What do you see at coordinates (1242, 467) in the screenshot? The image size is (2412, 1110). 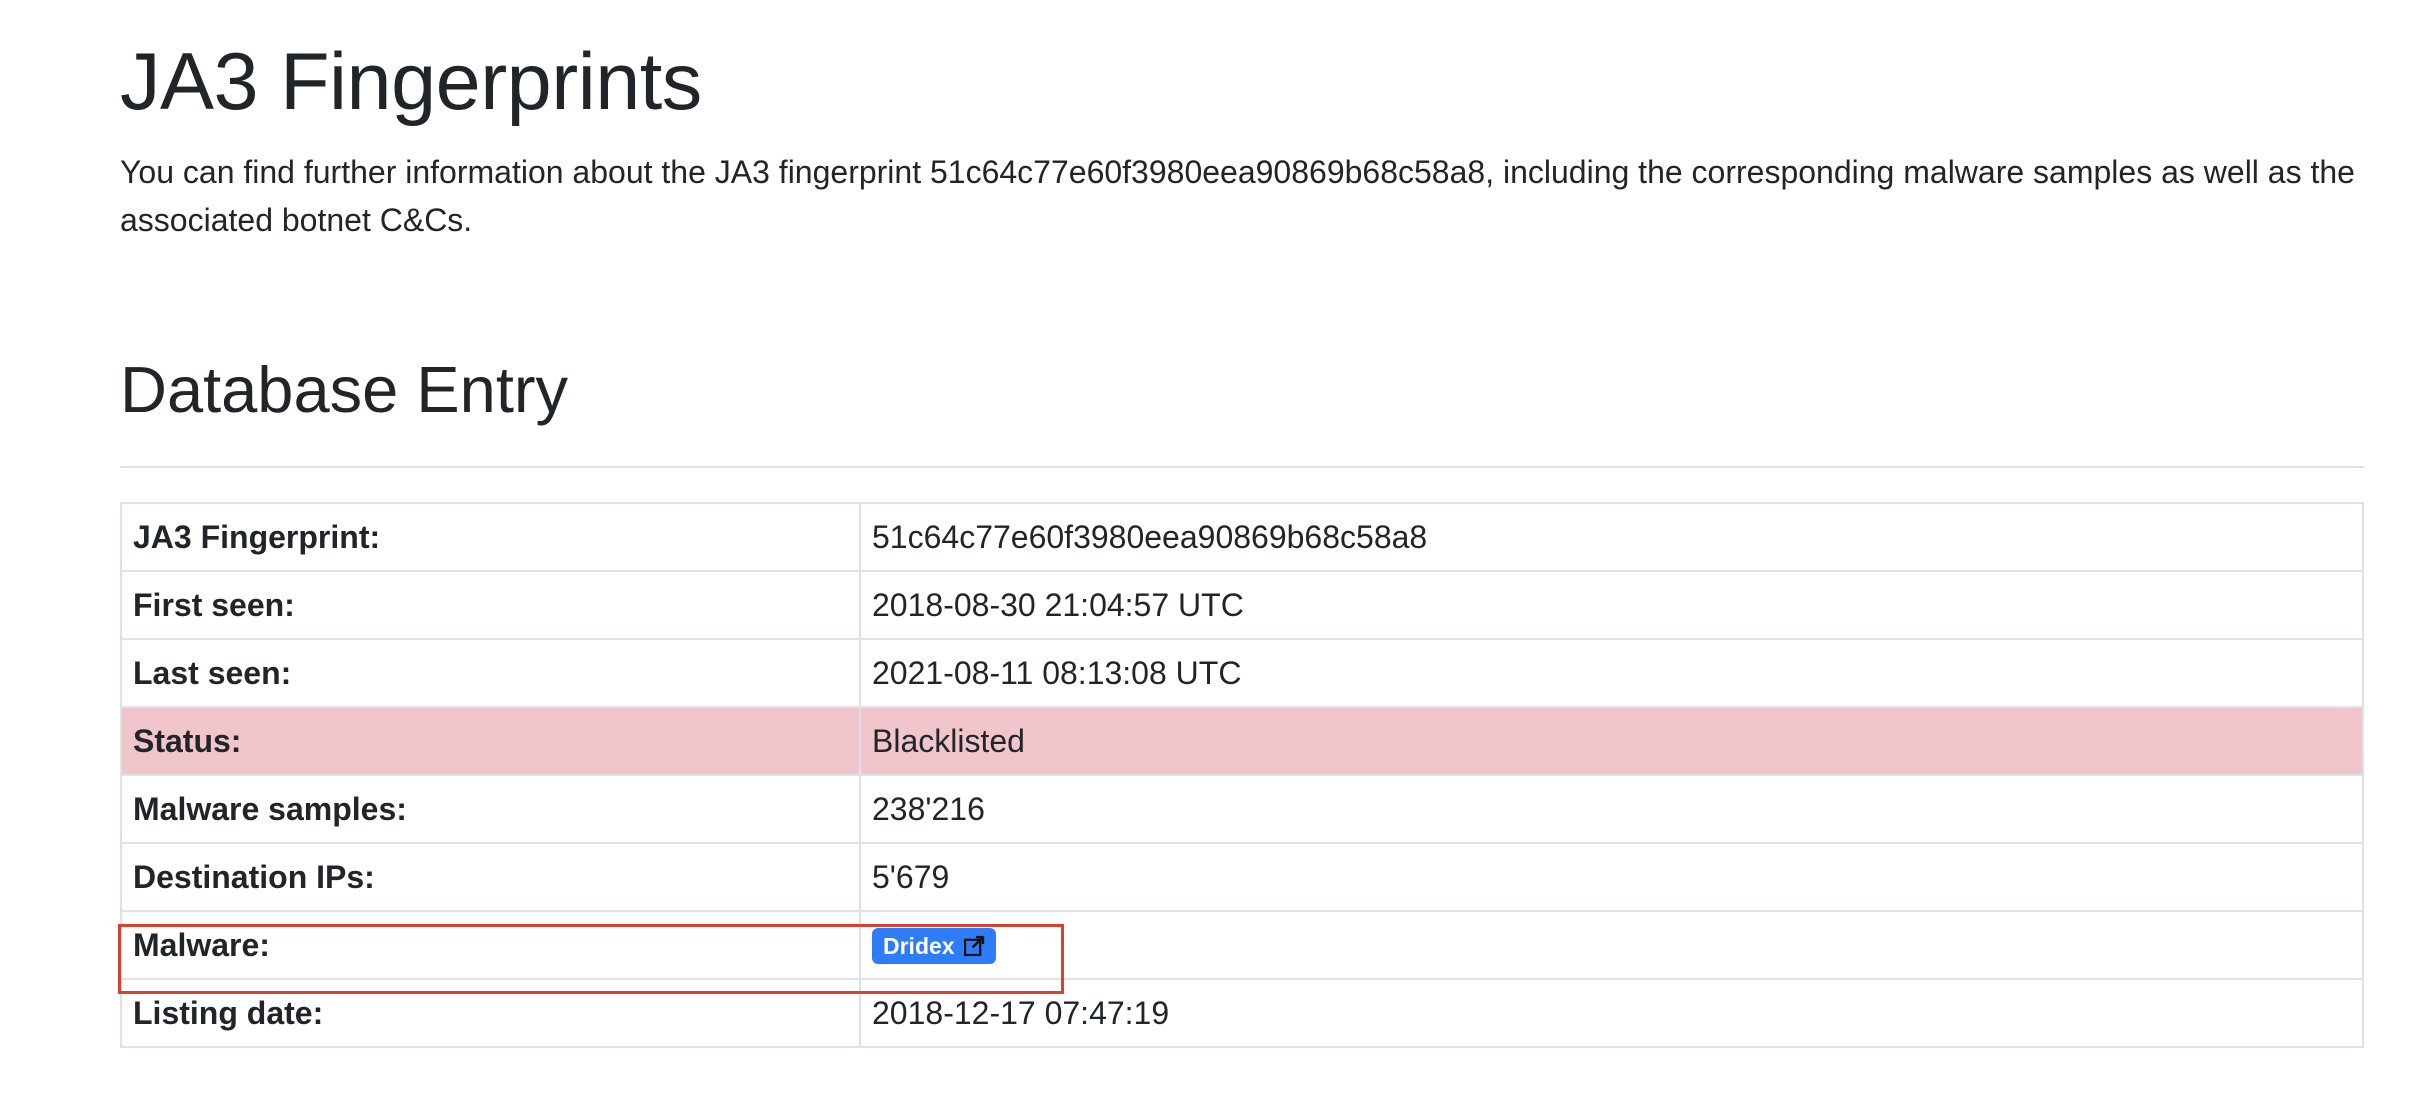 I see `section-divider` at bounding box center [1242, 467].